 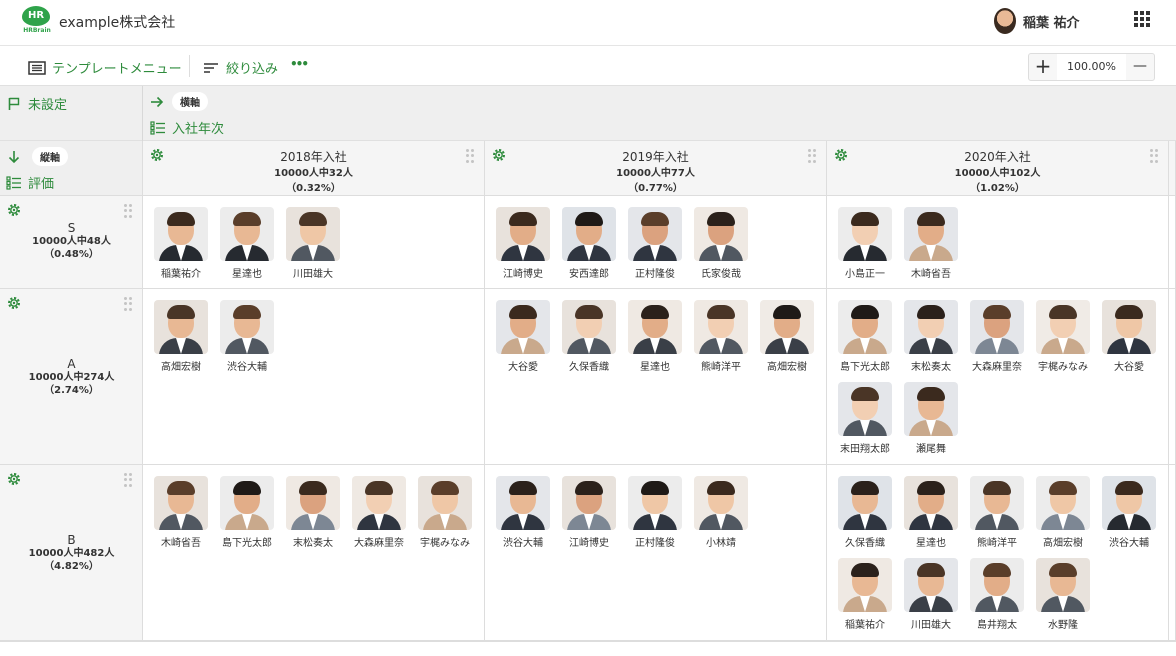 What do you see at coordinates (655, 188) in the screenshot?
I see `column-percentage: （0.77%）` at bounding box center [655, 188].